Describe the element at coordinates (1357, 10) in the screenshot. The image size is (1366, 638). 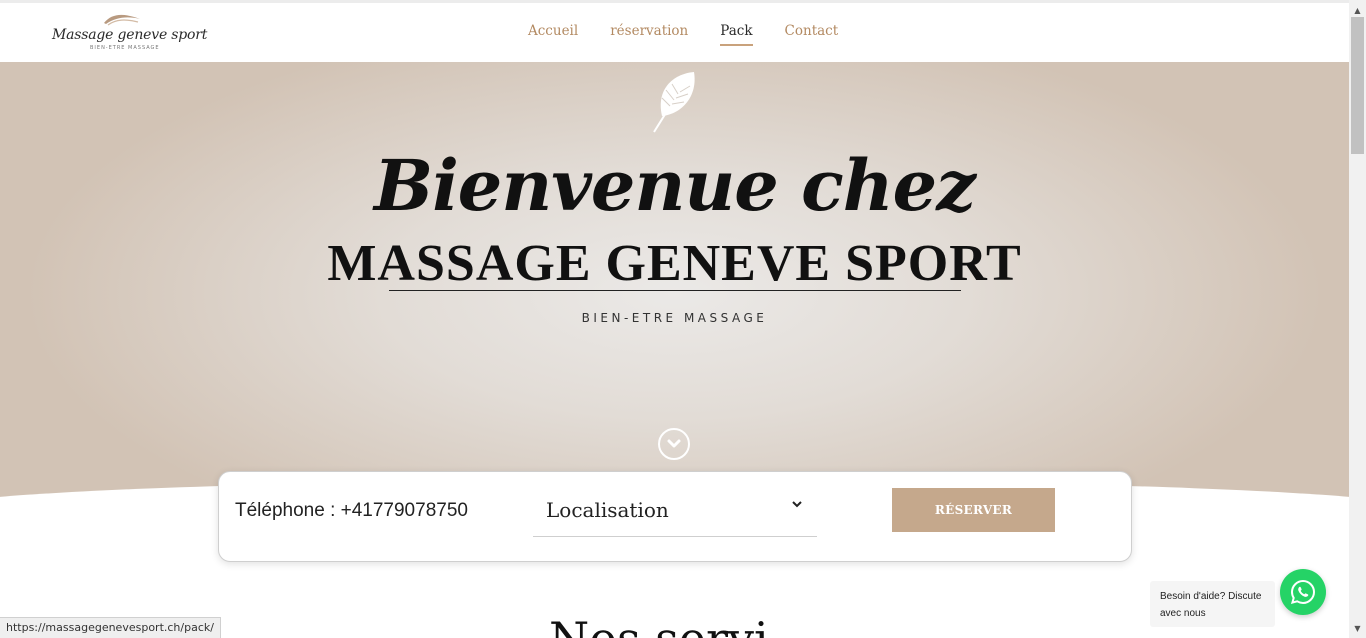
I see `scroll-up-arrow-icon: ▲` at that location.